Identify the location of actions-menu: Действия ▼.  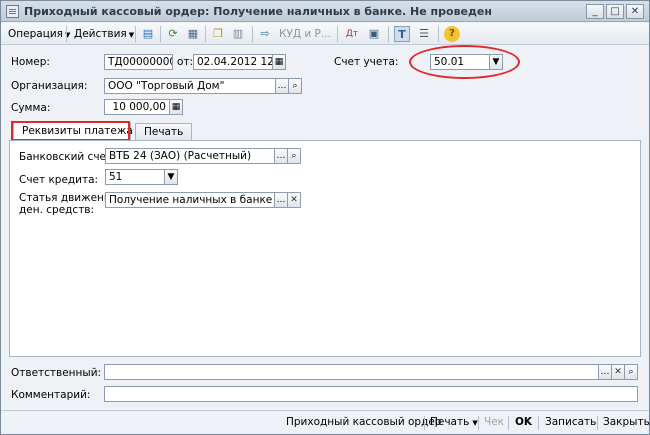
(104, 34).